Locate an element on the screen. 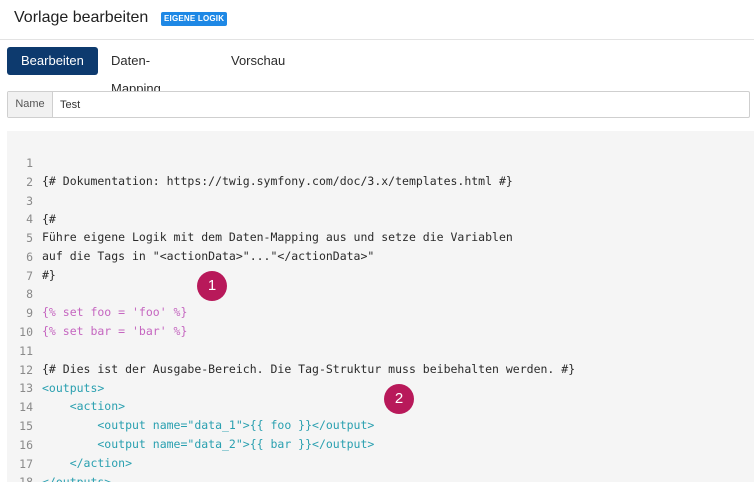  code-line: 7 is located at coordinates (380, 266).